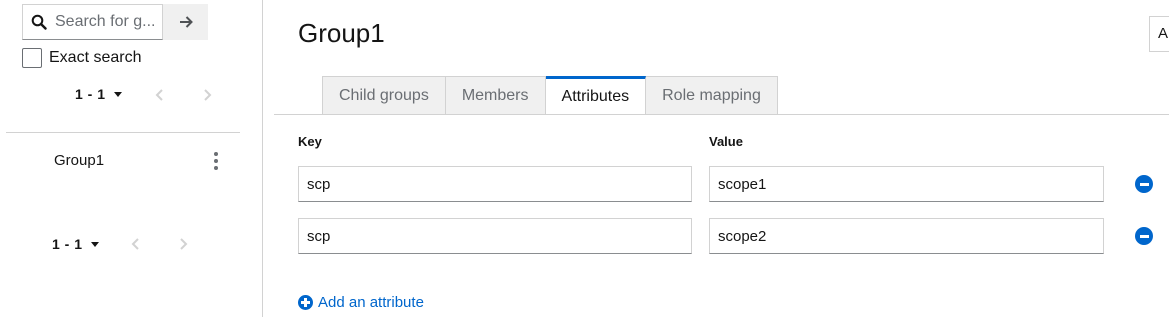 The image size is (1169, 317). Describe the element at coordinates (721, 114) in the screenshot. I see `tab-divider` at that location.